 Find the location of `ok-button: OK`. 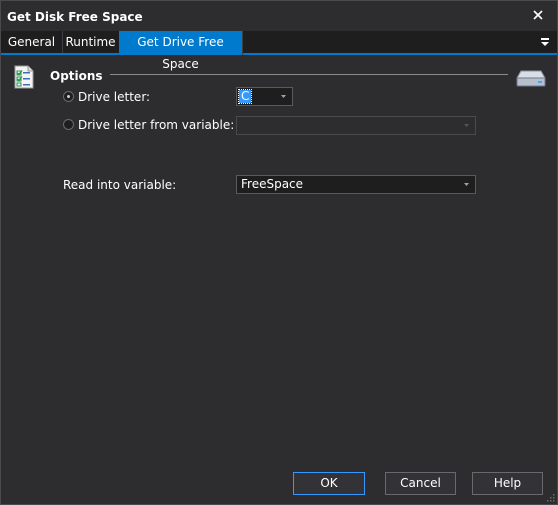

ok-button: OK is located at coordinates (329, 483).